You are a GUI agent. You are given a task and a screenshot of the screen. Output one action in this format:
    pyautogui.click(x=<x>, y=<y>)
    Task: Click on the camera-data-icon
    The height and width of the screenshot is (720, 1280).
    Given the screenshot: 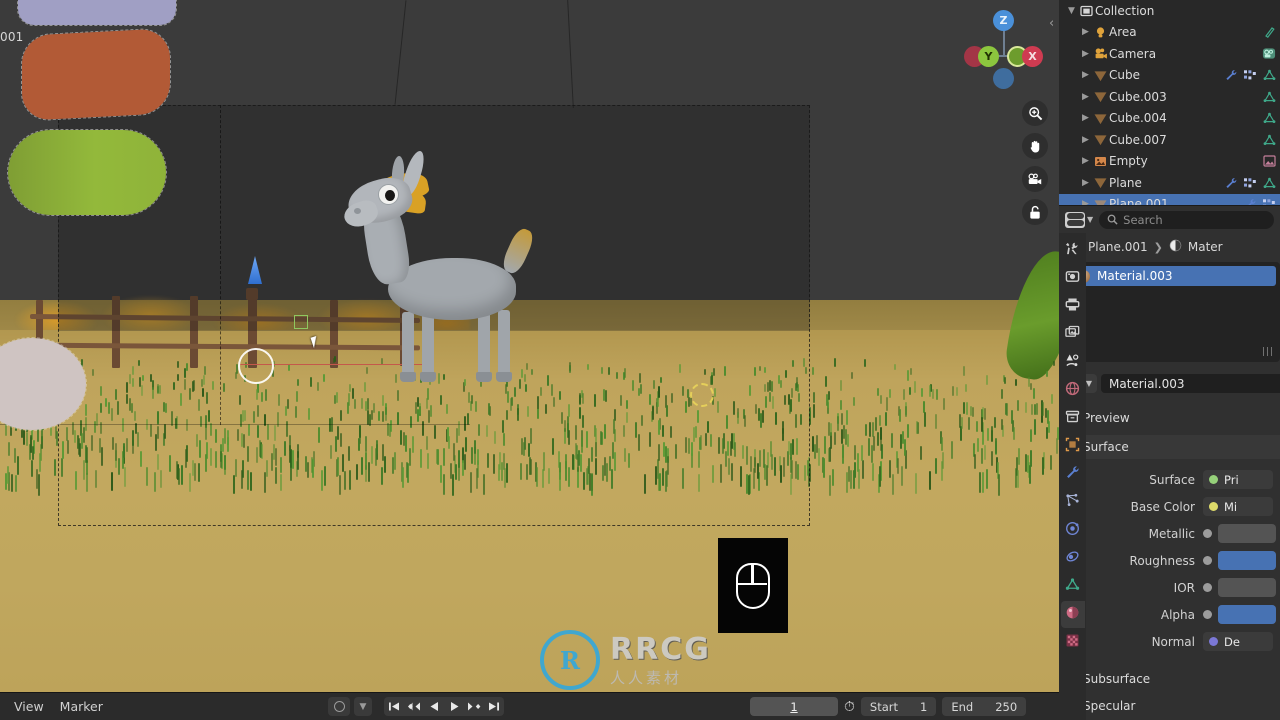 What is the action you would take?
    pyautogui.click(x=1269, y=53)
    